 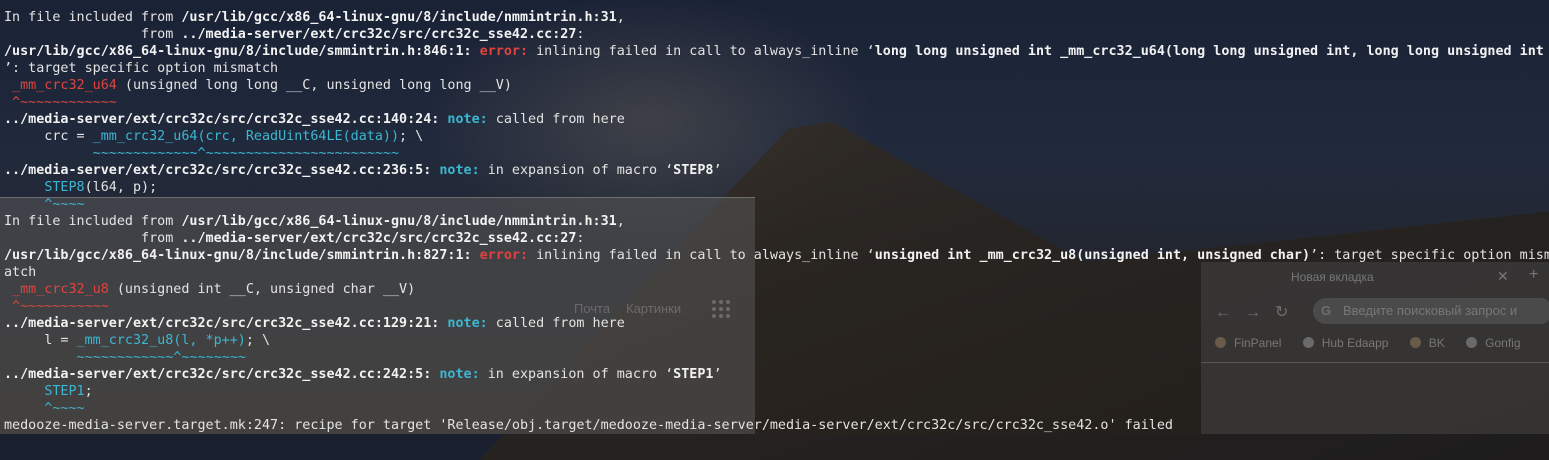 What do you see at coordinates (121, 187) in the screenshot?
I see `terminal-text-segment: (l64, p);` at bounding box center [121, 187].